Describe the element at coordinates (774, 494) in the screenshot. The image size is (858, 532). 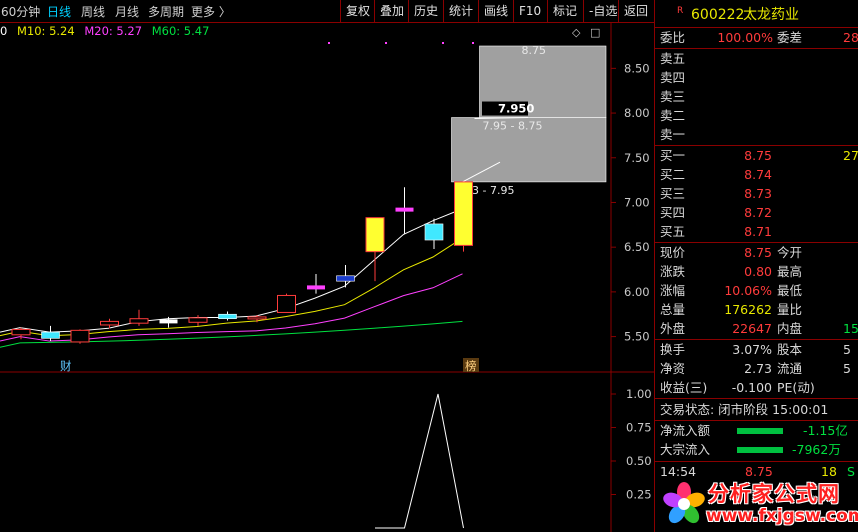
I see `watermark-name: 分析家公式网` at that location.